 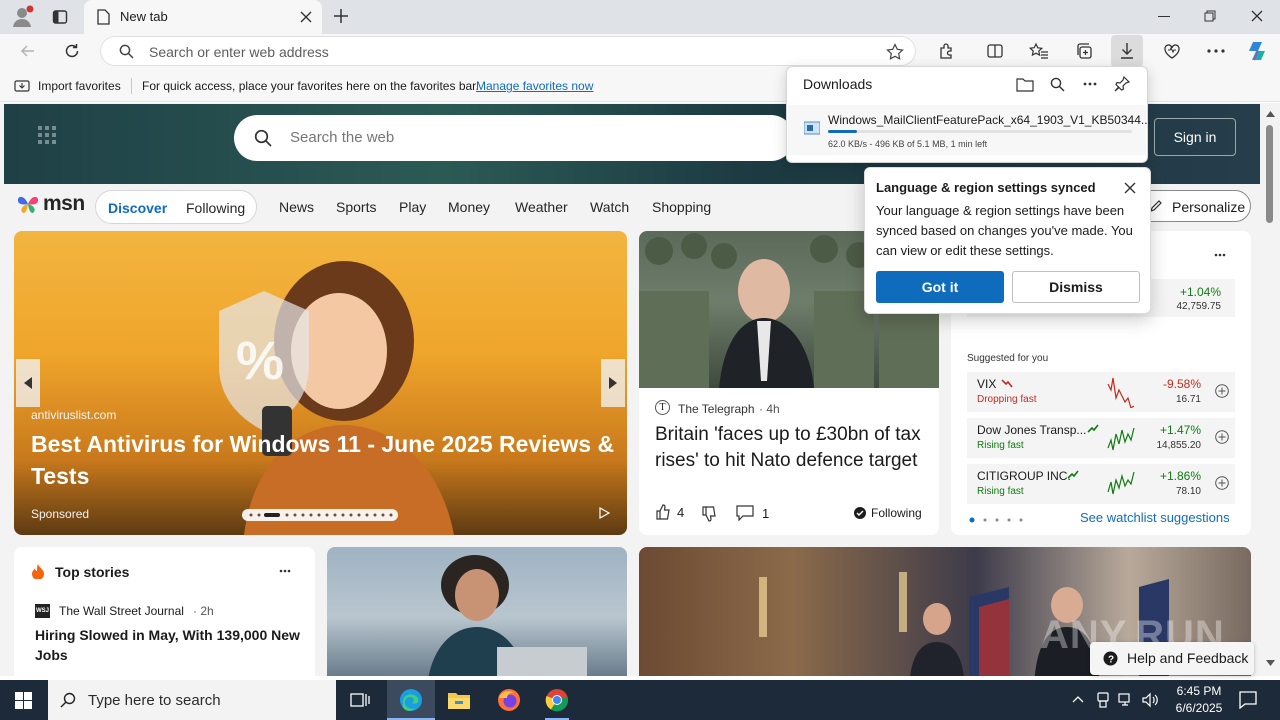 I want to click on scroll-up-icon, so click(x=1270, y=114).